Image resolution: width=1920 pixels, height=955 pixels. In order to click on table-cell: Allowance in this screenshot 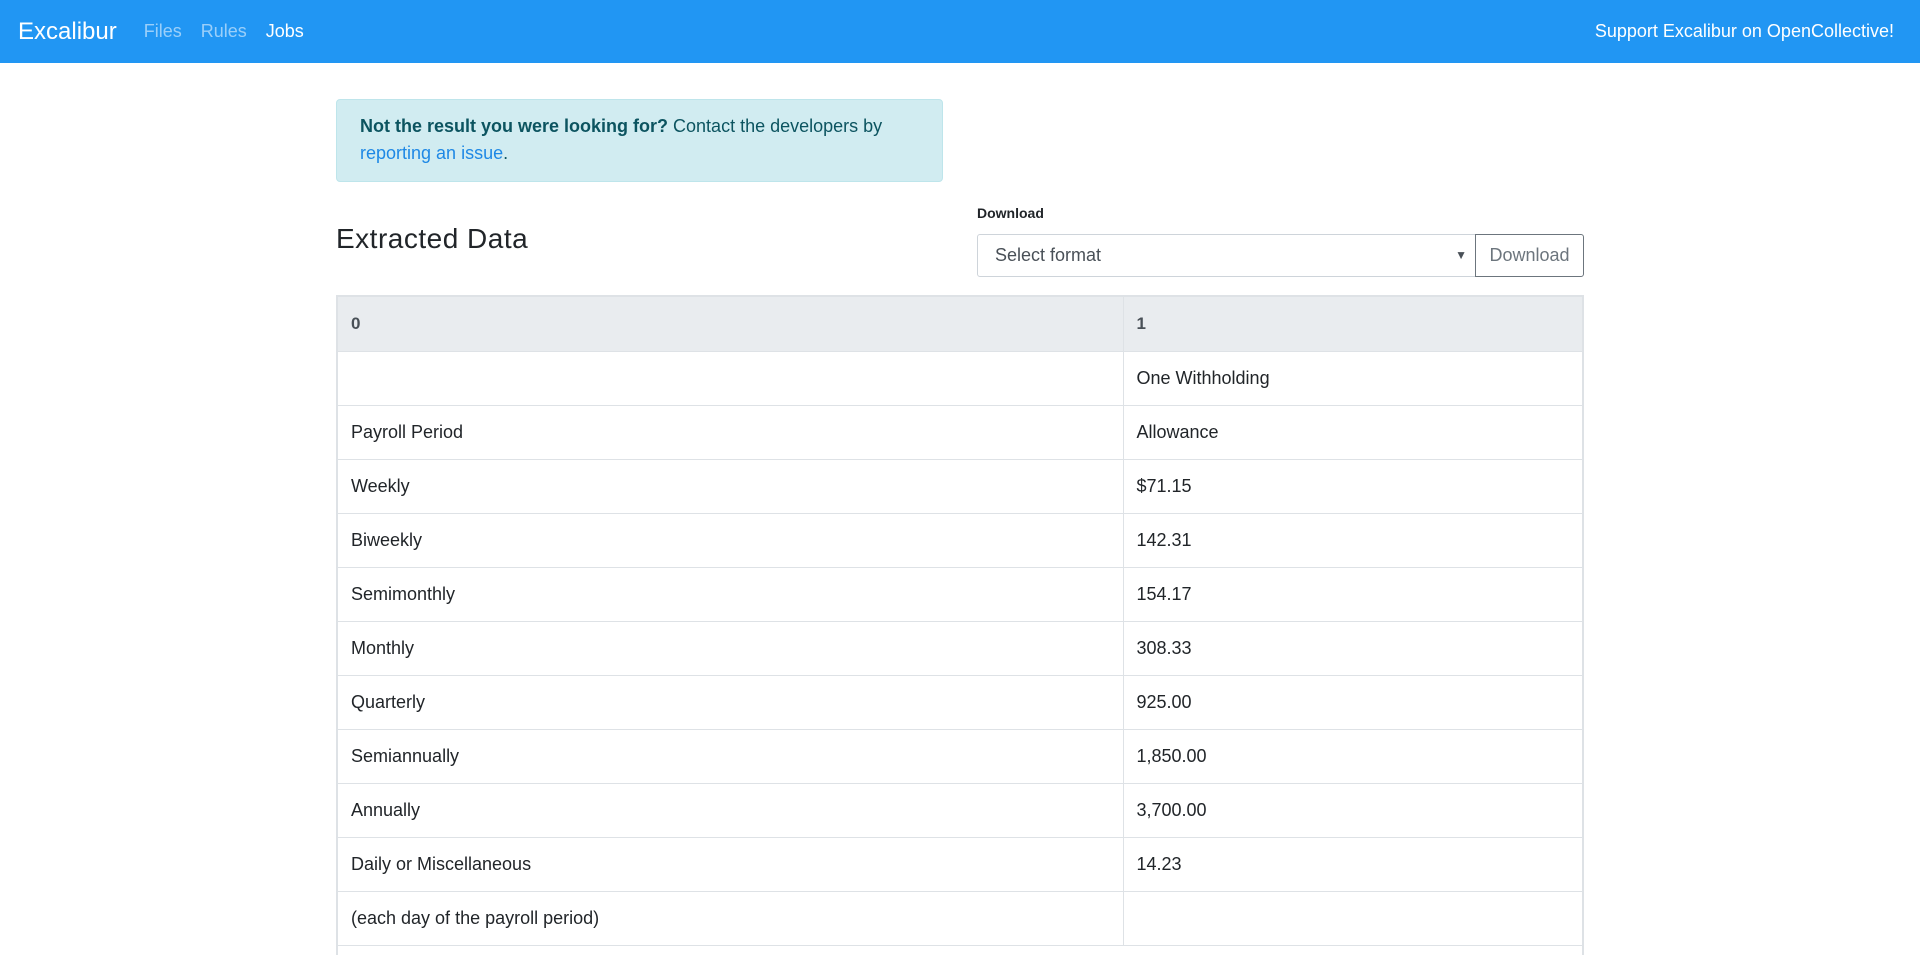, I will do `click(1352, 432)`.